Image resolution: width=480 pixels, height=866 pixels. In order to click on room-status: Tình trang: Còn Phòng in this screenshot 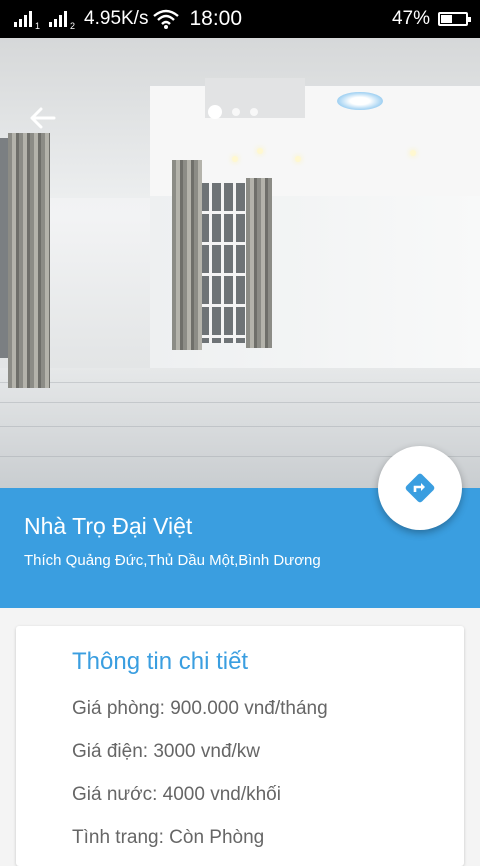, I will do `click(168, 837)`.